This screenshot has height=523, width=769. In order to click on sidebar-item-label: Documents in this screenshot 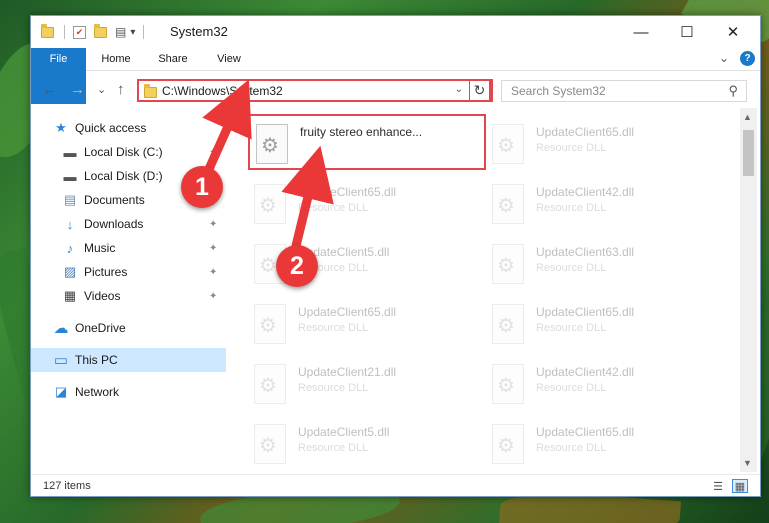, I will do `click(114, 200)`.